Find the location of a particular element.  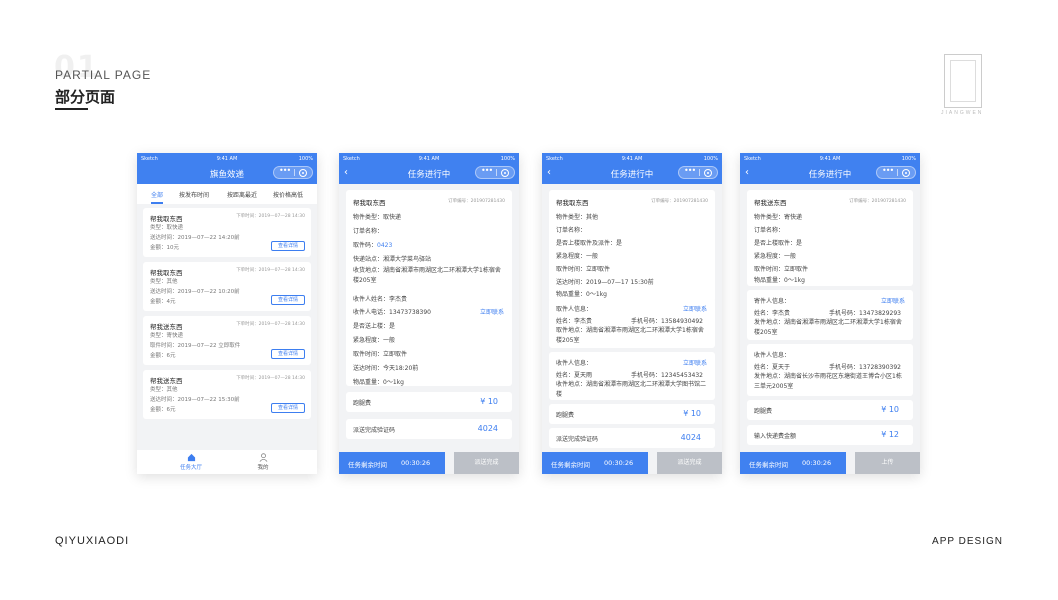

pickup-address: 取件地点：湖南省湘潭市雨湖区北二环湘潭大学1栋宿舍楼205室 is located at coordinates (630, 335).